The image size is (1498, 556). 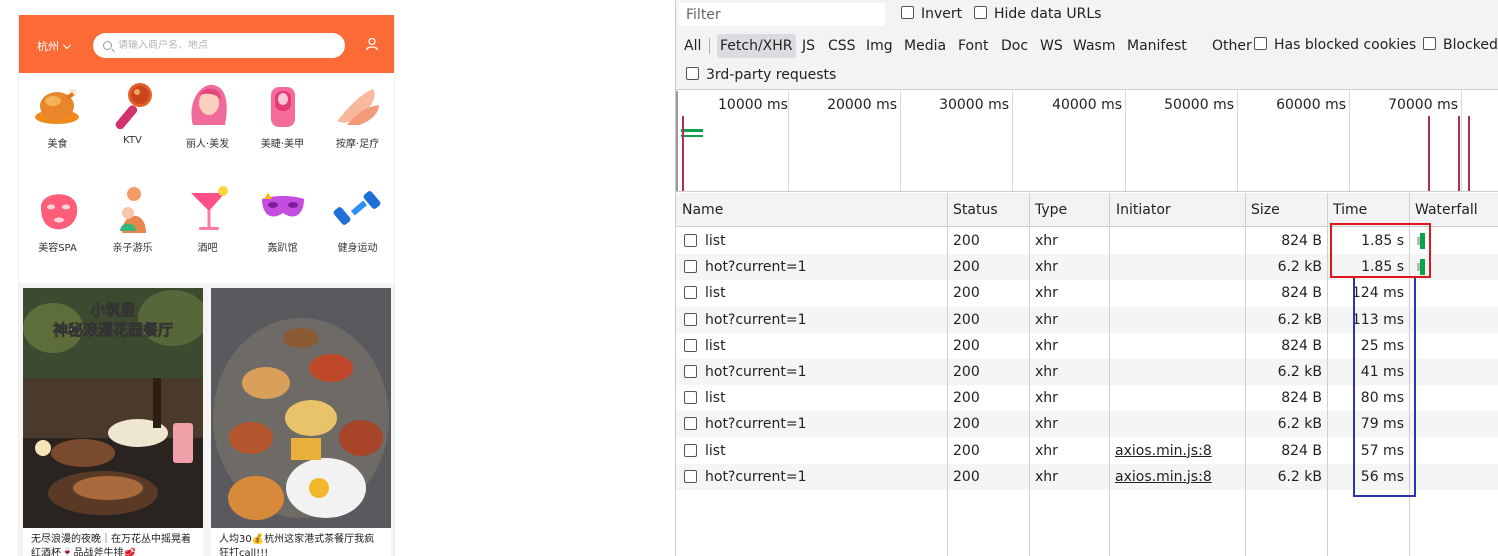 I want to click on overview-tick-label: 50000 ms, so click(x=1199, y=105).